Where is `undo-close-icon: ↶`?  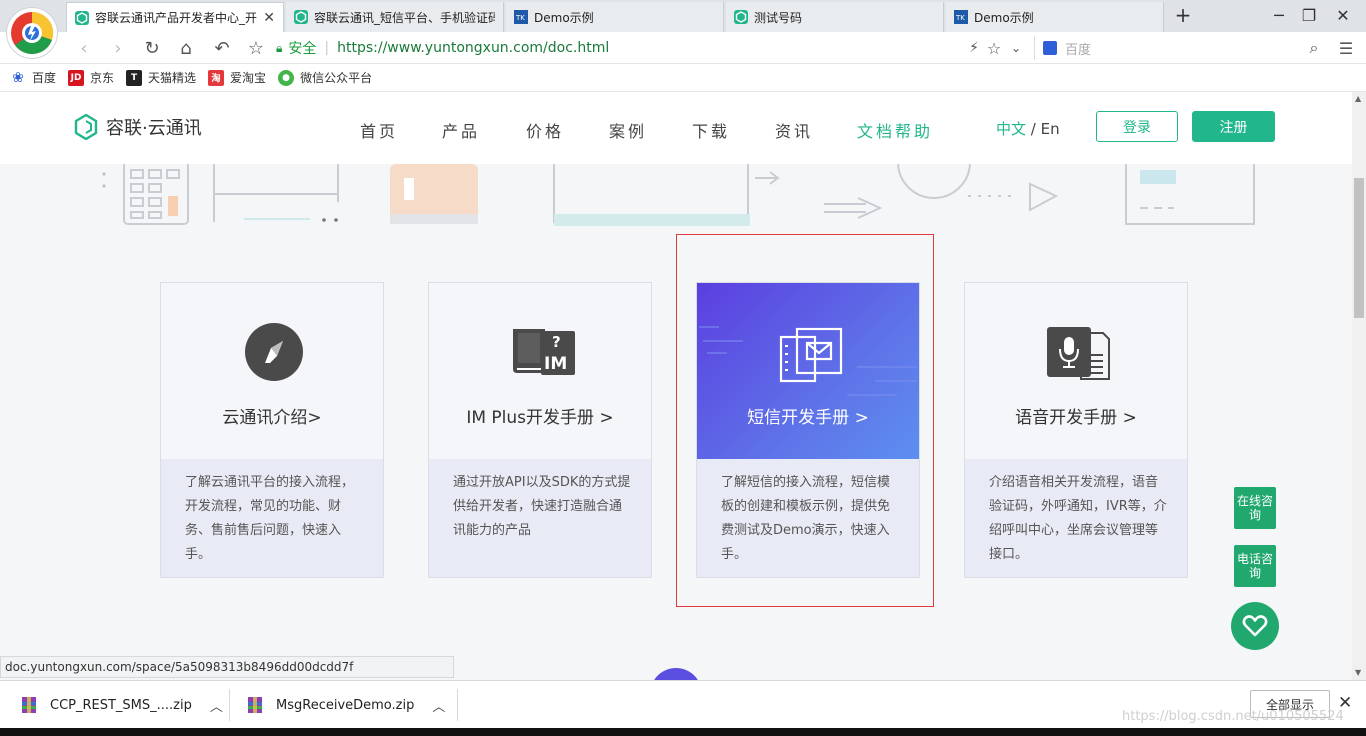 undo-close-icon: ↶ is located at coordinates (222, 48).